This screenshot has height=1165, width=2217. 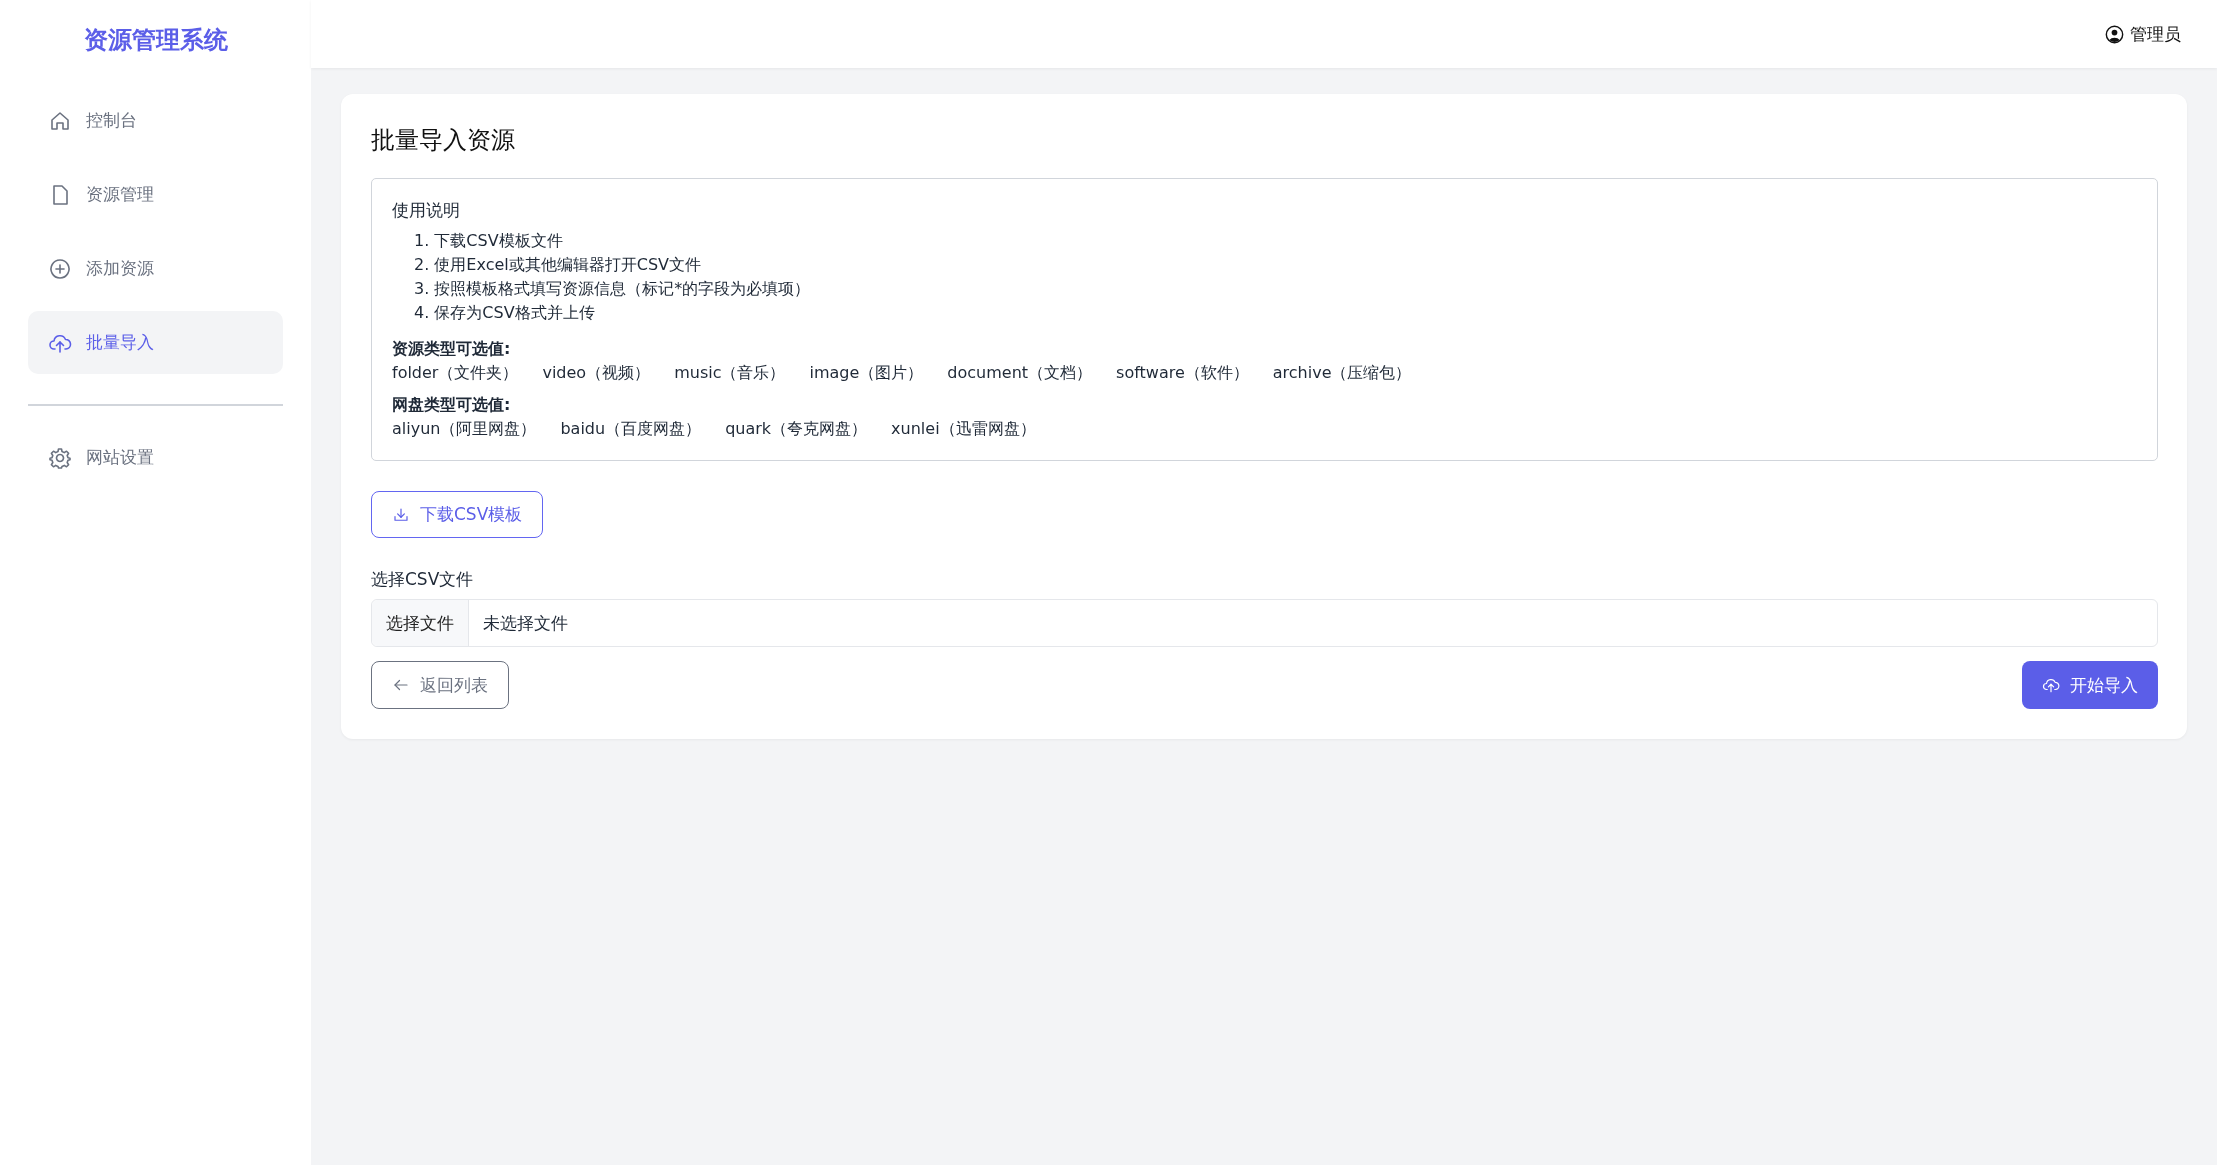 I want to click on option-value: baidu（百度网盘）, so click(x=631, y=429).